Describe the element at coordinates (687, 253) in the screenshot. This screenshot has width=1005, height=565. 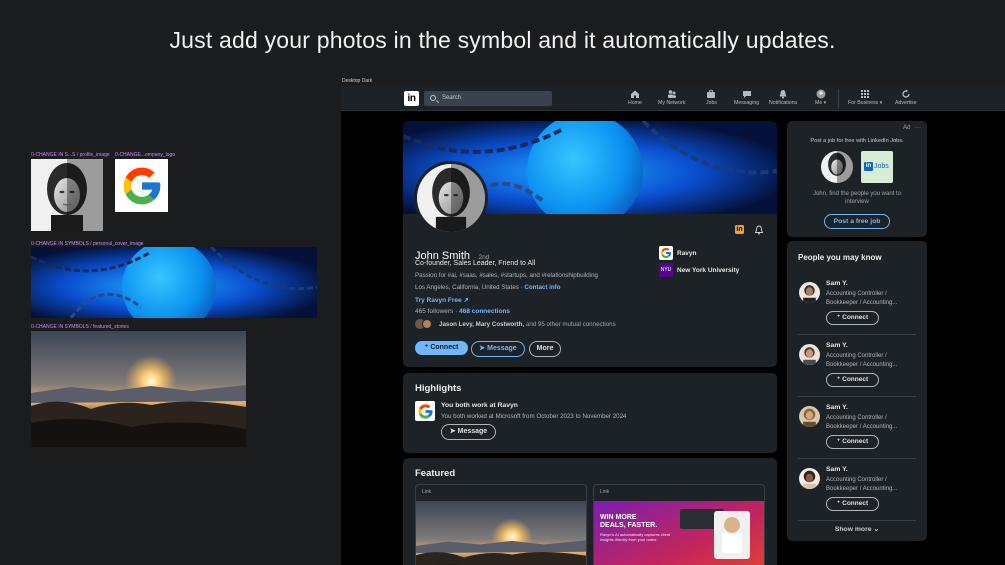
I see `company-name: Ravyn` at that location.